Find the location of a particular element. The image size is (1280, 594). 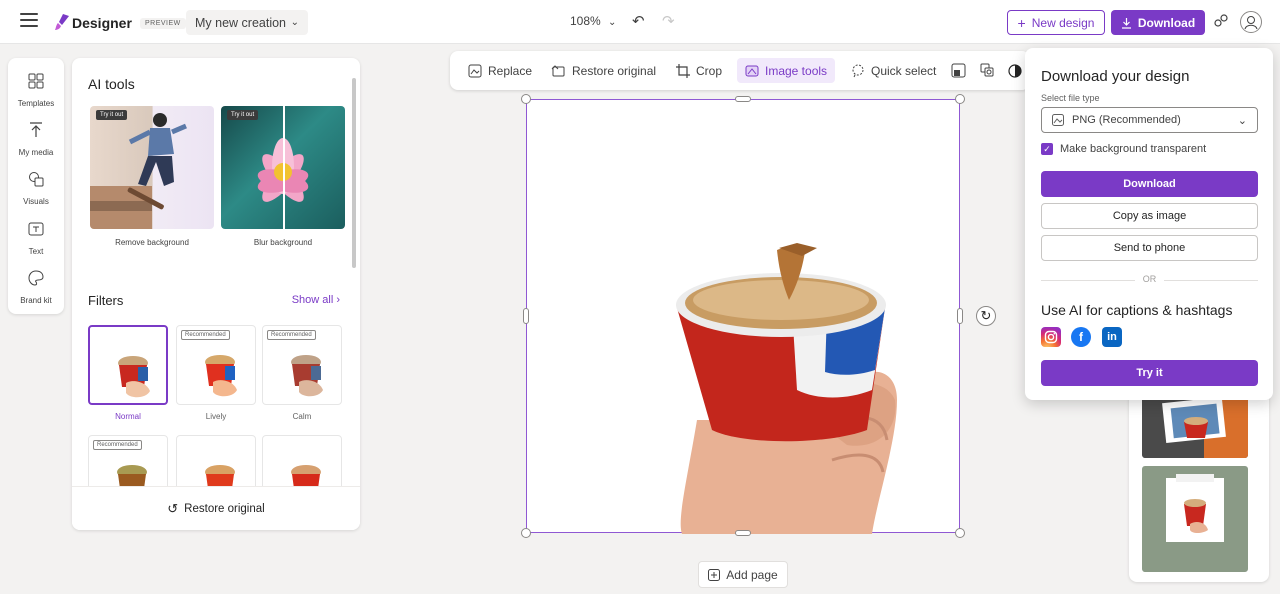

rotate-icon: ↻ is located at coordinates (986, 316).